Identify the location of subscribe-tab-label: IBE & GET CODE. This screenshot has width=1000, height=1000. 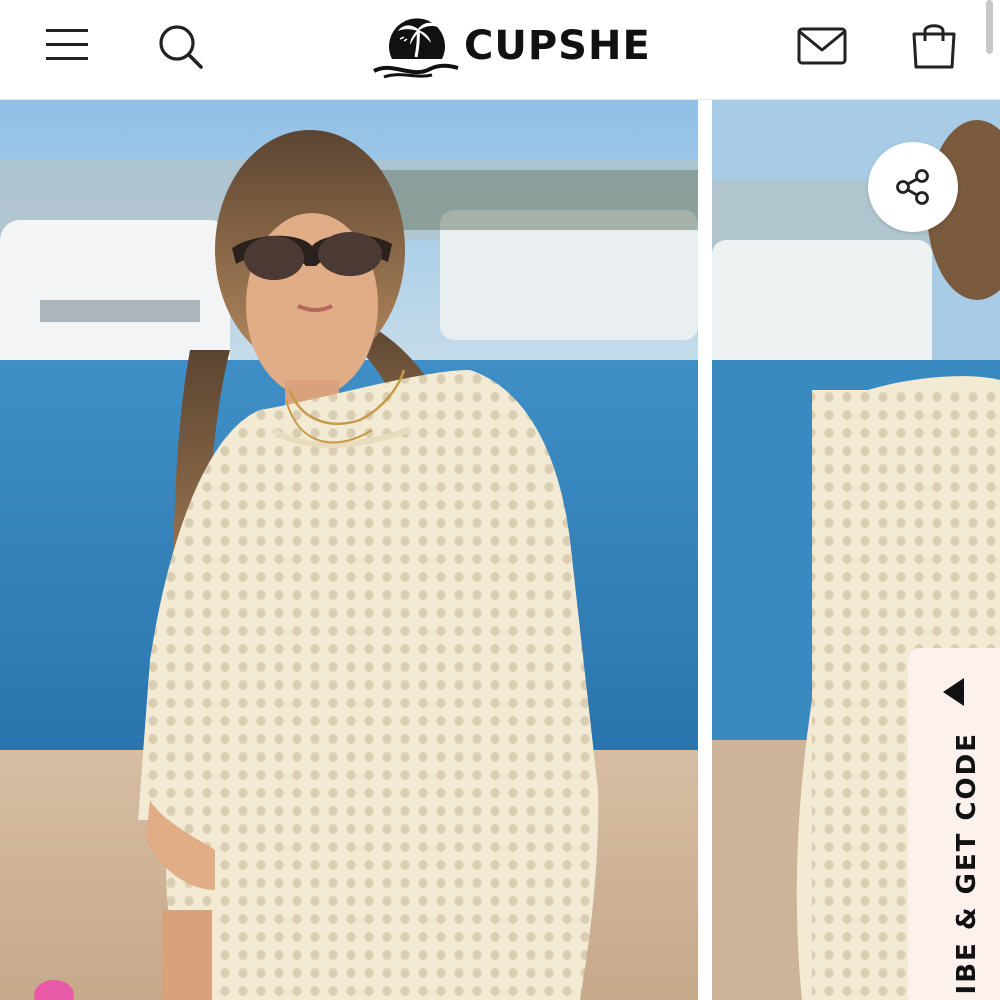
(967, 863).